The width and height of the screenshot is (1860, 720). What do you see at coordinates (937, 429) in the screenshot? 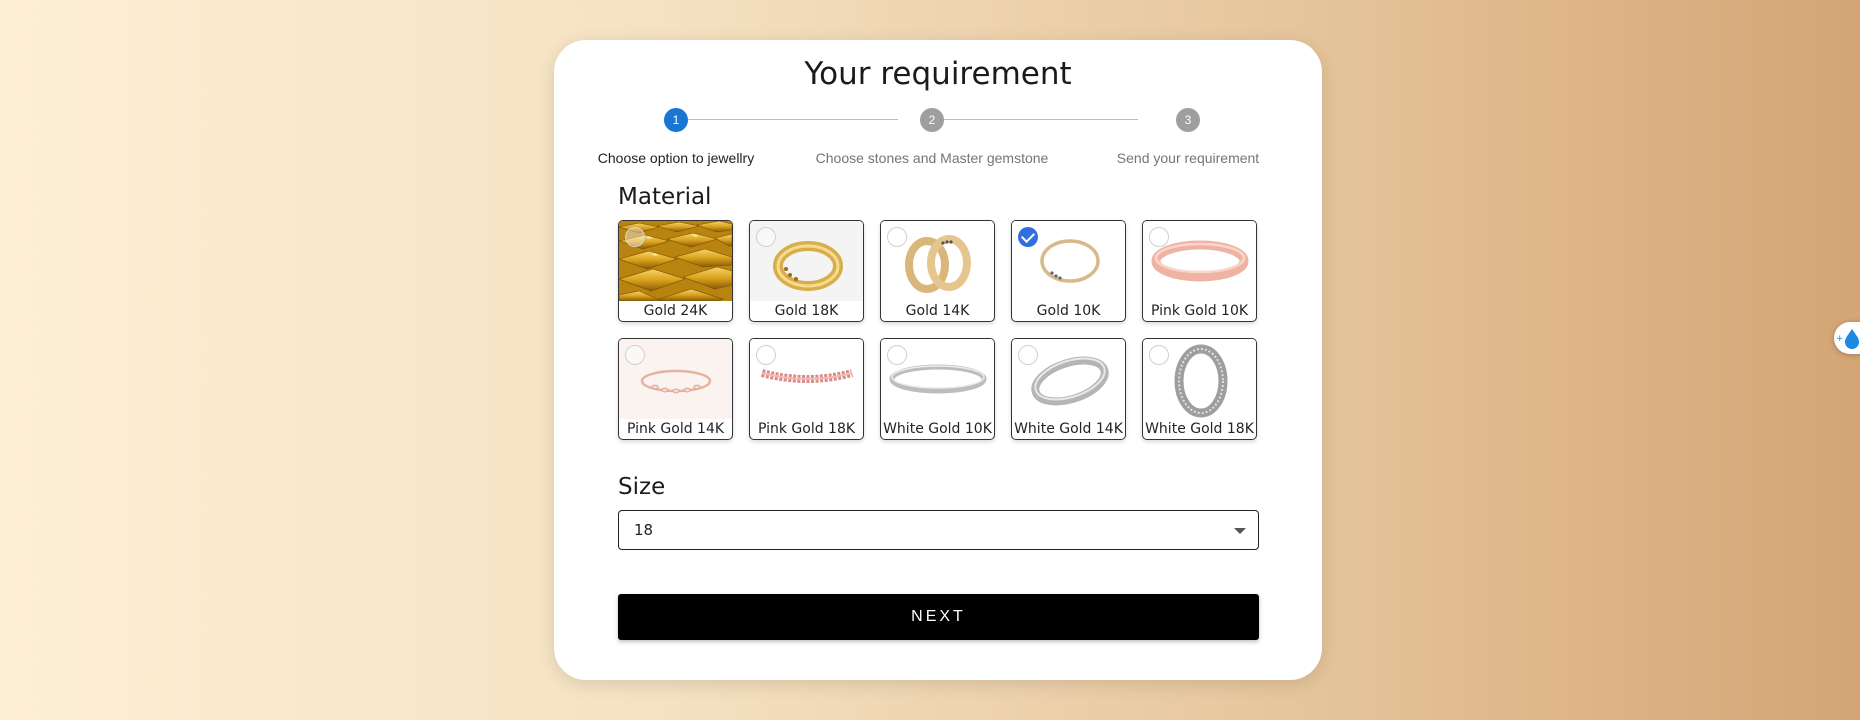
I see `material-option-label: White Gold 10K` at bounding box center [937, 429].